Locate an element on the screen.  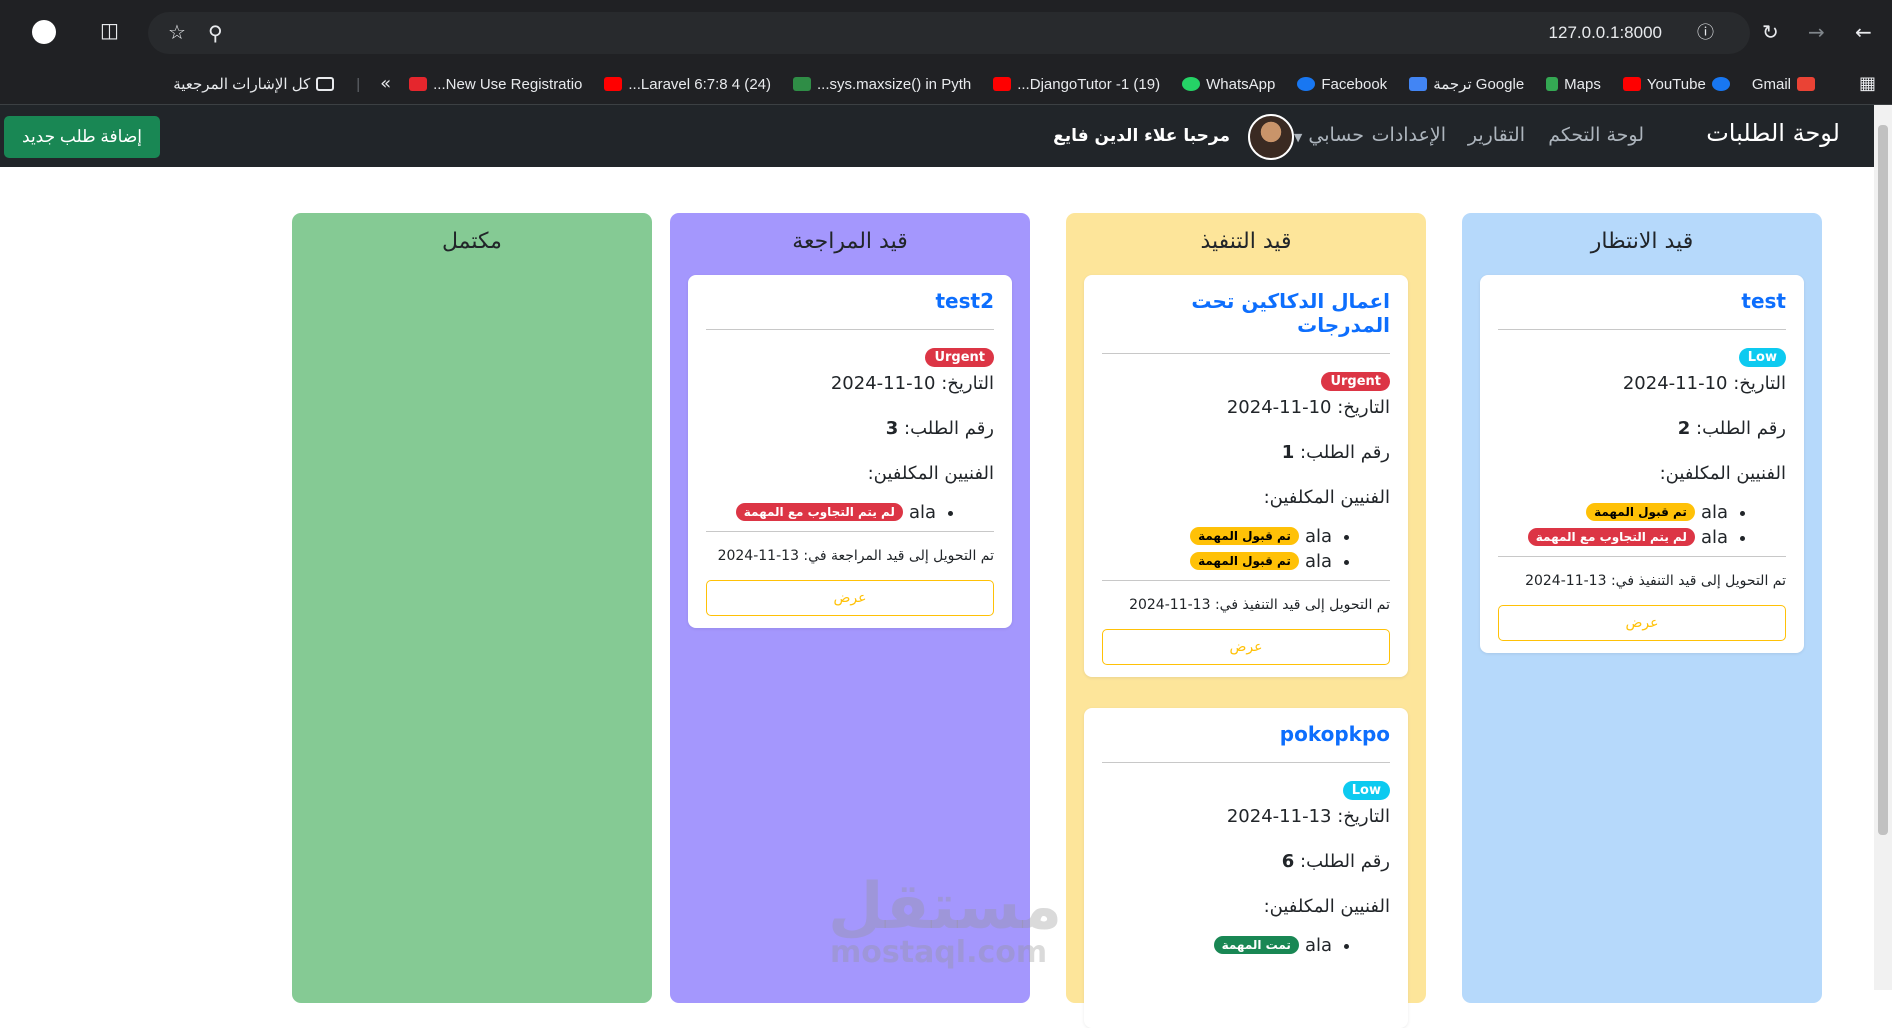
welcome-text: مرحبا علاء الدين فايع is located at coordinates (1141, 136).